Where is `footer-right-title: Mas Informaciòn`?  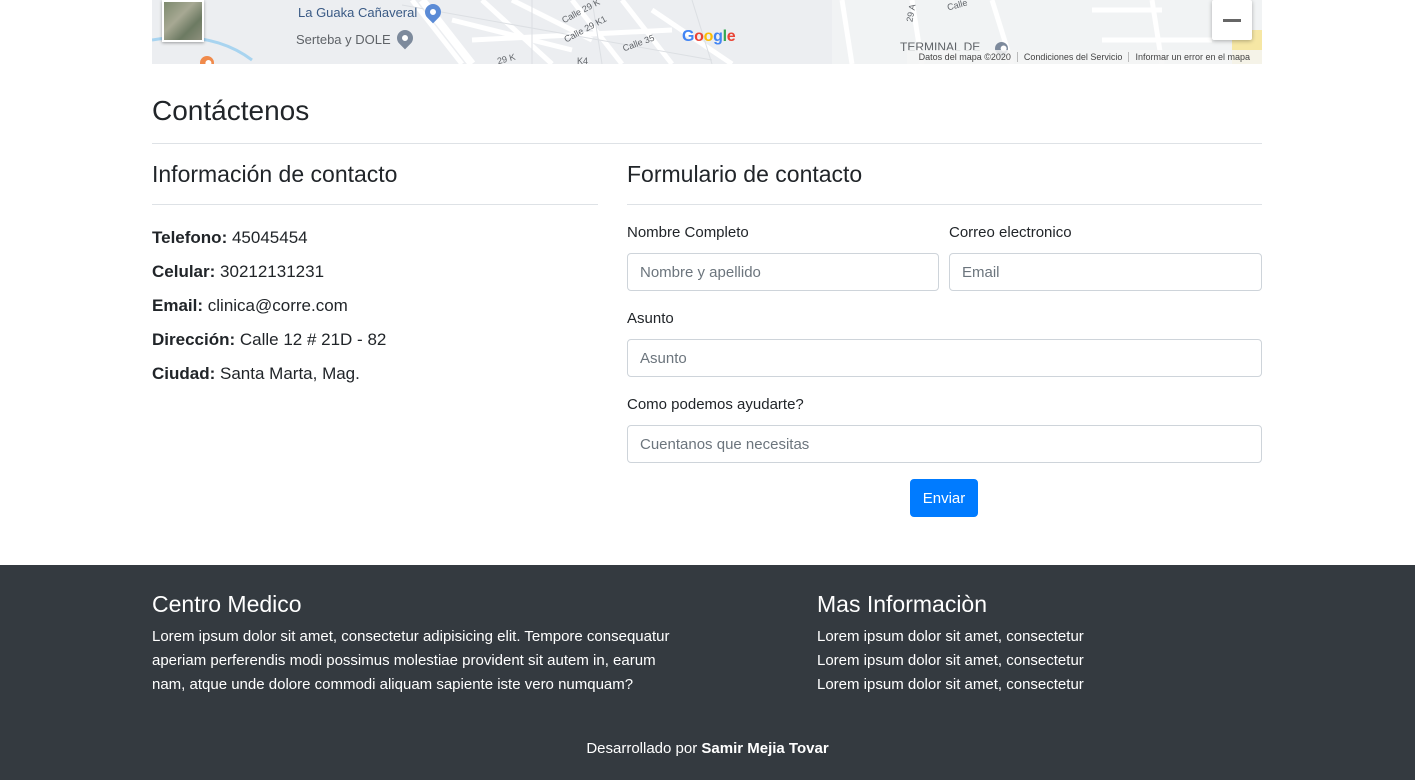
footer-right-title: Mas Informaciòn is located at coordinates (902, 604).